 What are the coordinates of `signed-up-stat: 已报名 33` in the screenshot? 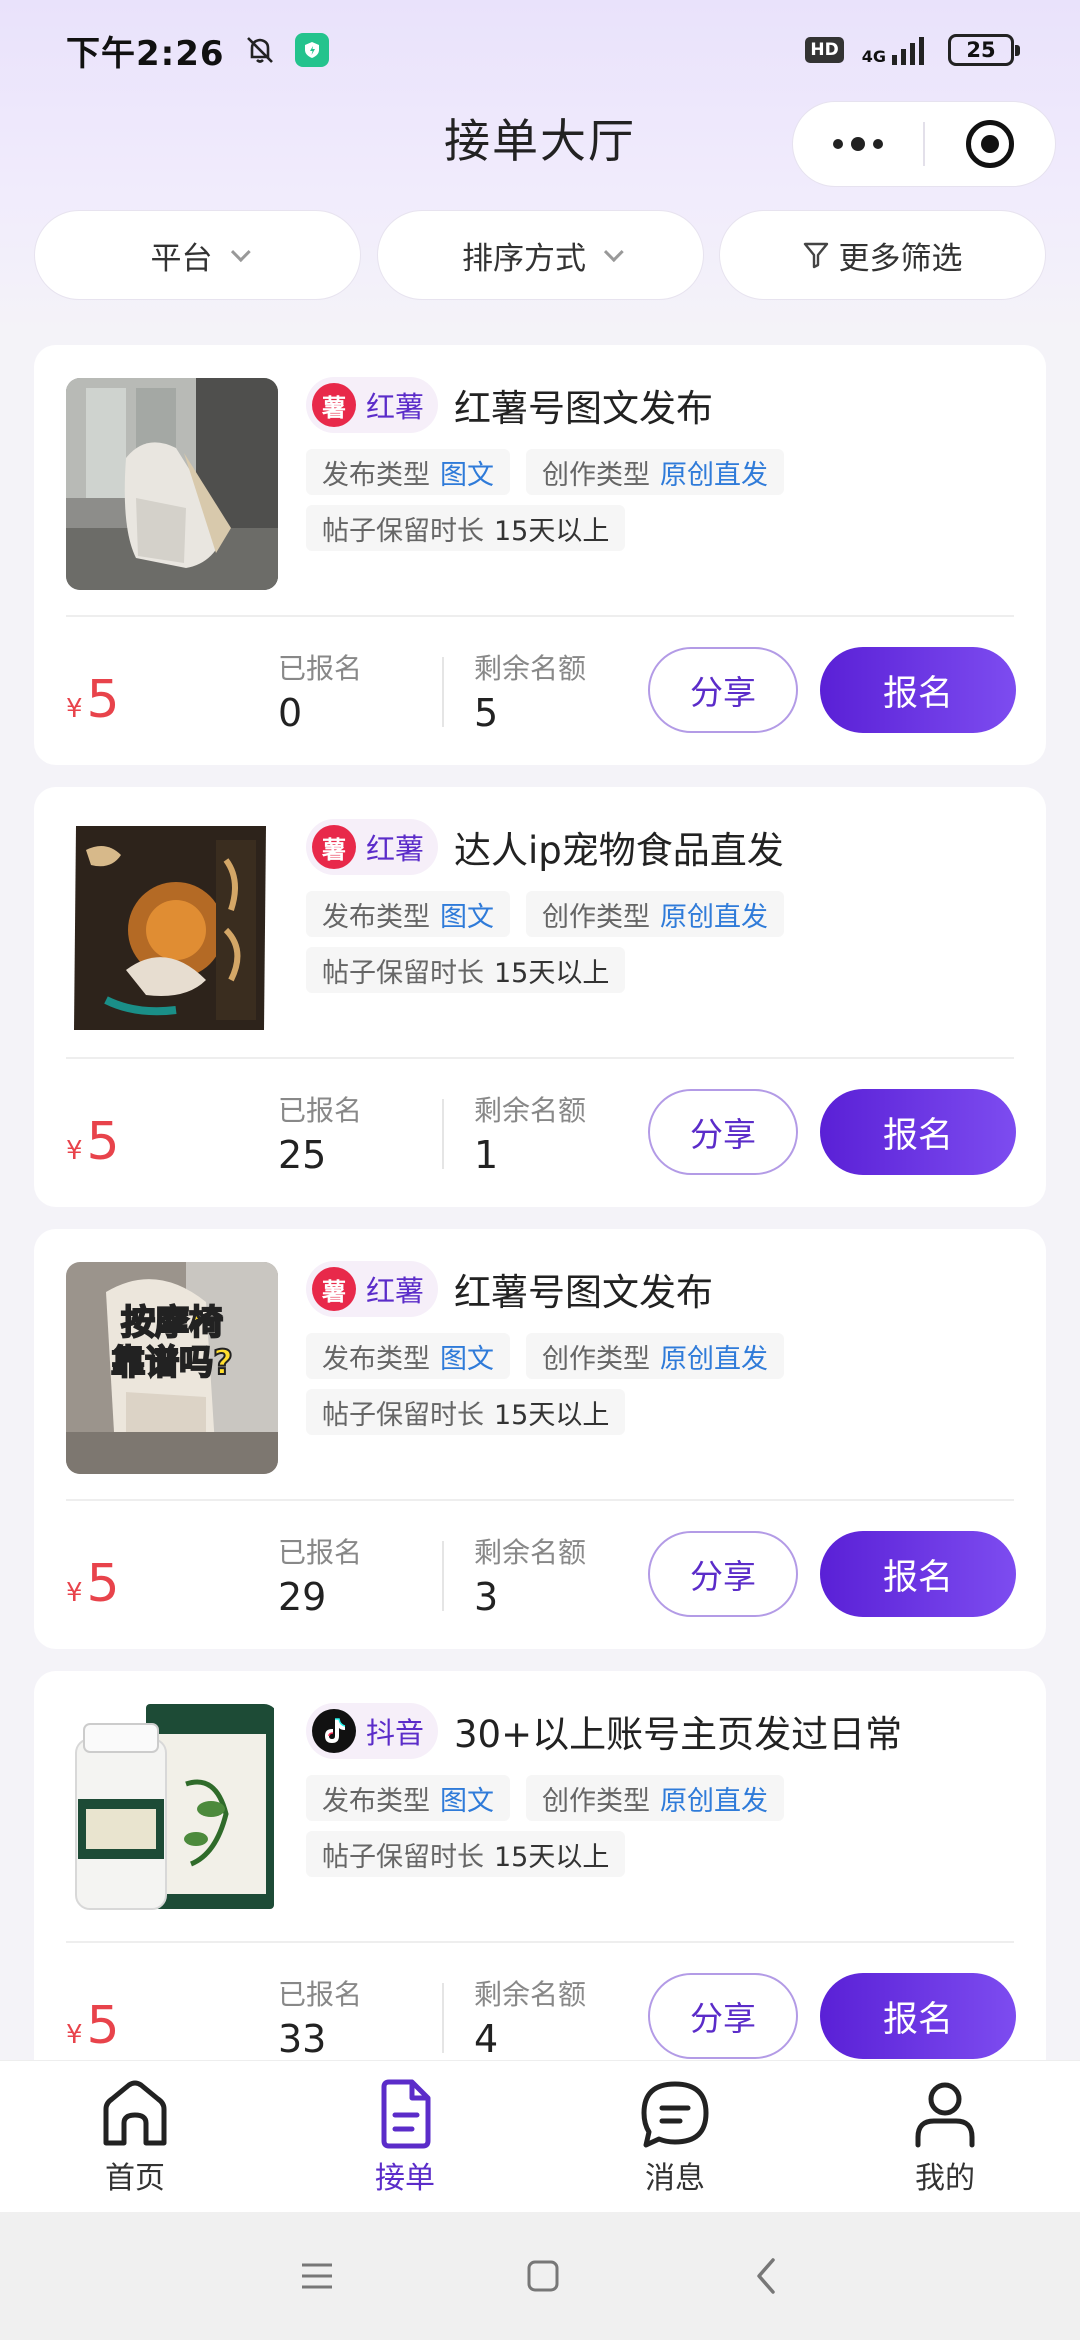 It's located at (320, 2019).